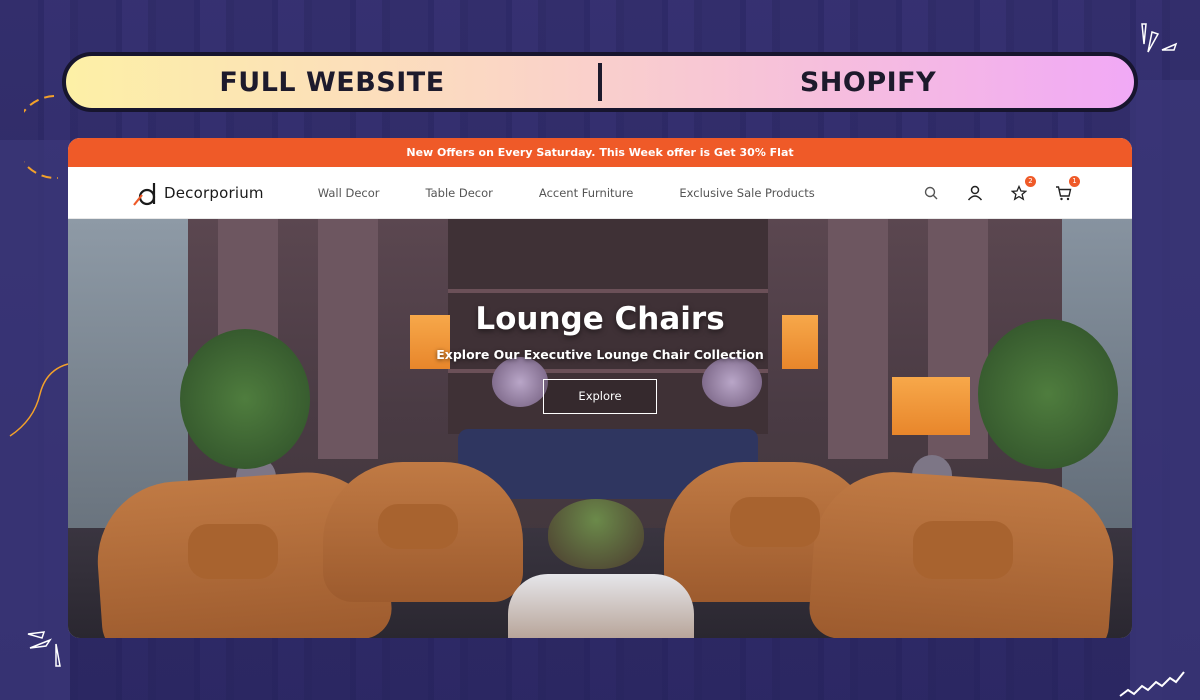  What do you see at coordinates (458, 193) in the screenshot?
I see `nav-item-table-decor: Table Decor` at bounding box center [458, 193].